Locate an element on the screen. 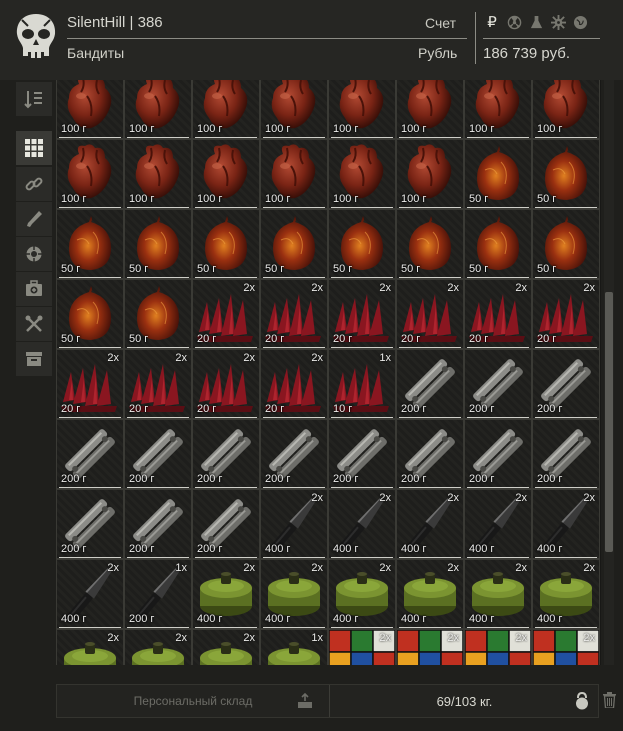  inventory-cell: 1x 10 г is located at coordinates (362, 384).